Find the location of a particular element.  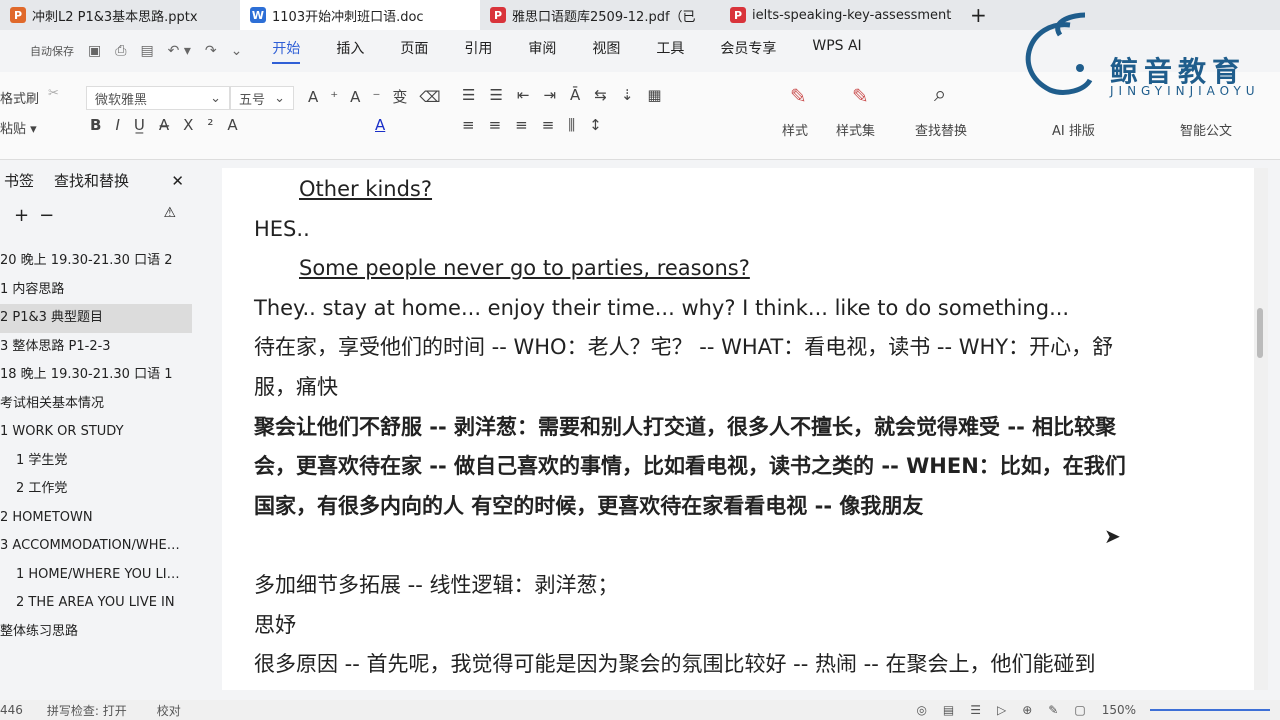

scroll-thumb is located at coordinates (1260, 333).